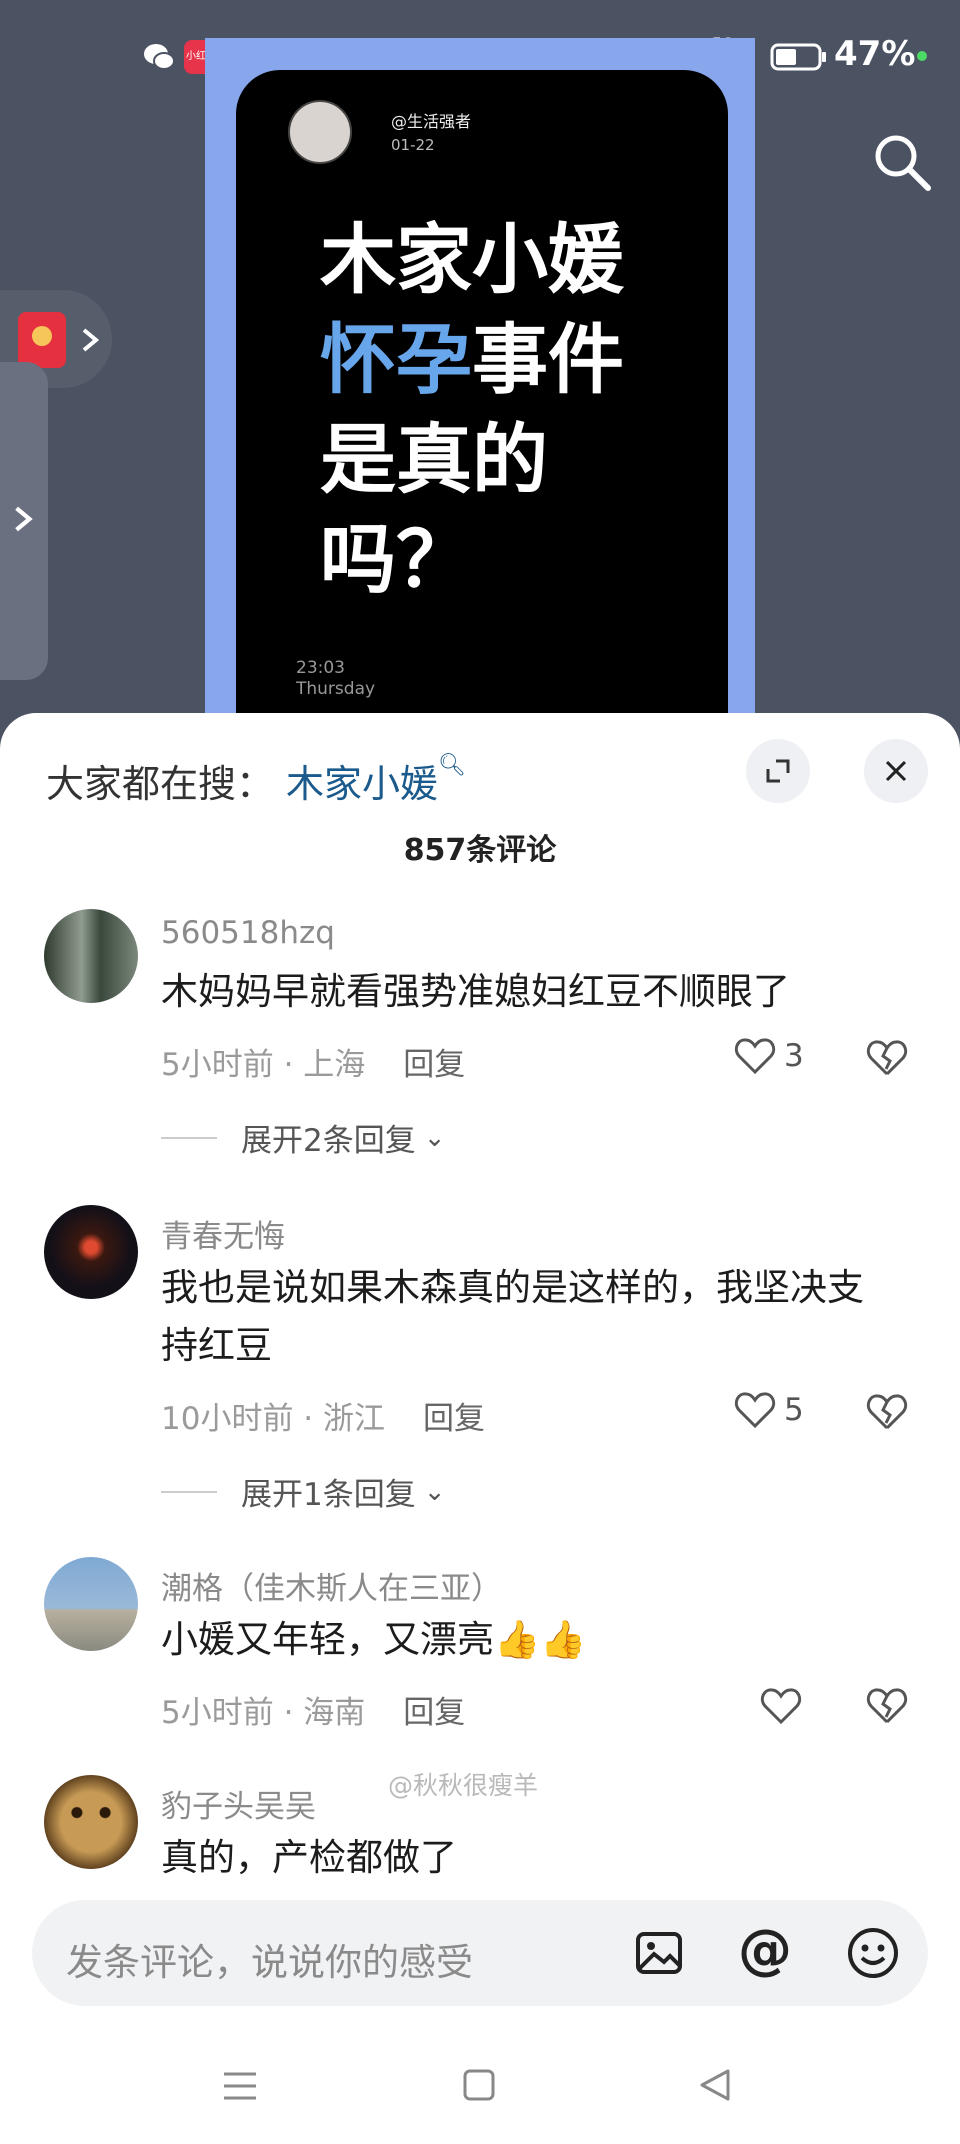 This screenshot has height=2144, width=960. I want to click on battery-icon, so click(798, 57).